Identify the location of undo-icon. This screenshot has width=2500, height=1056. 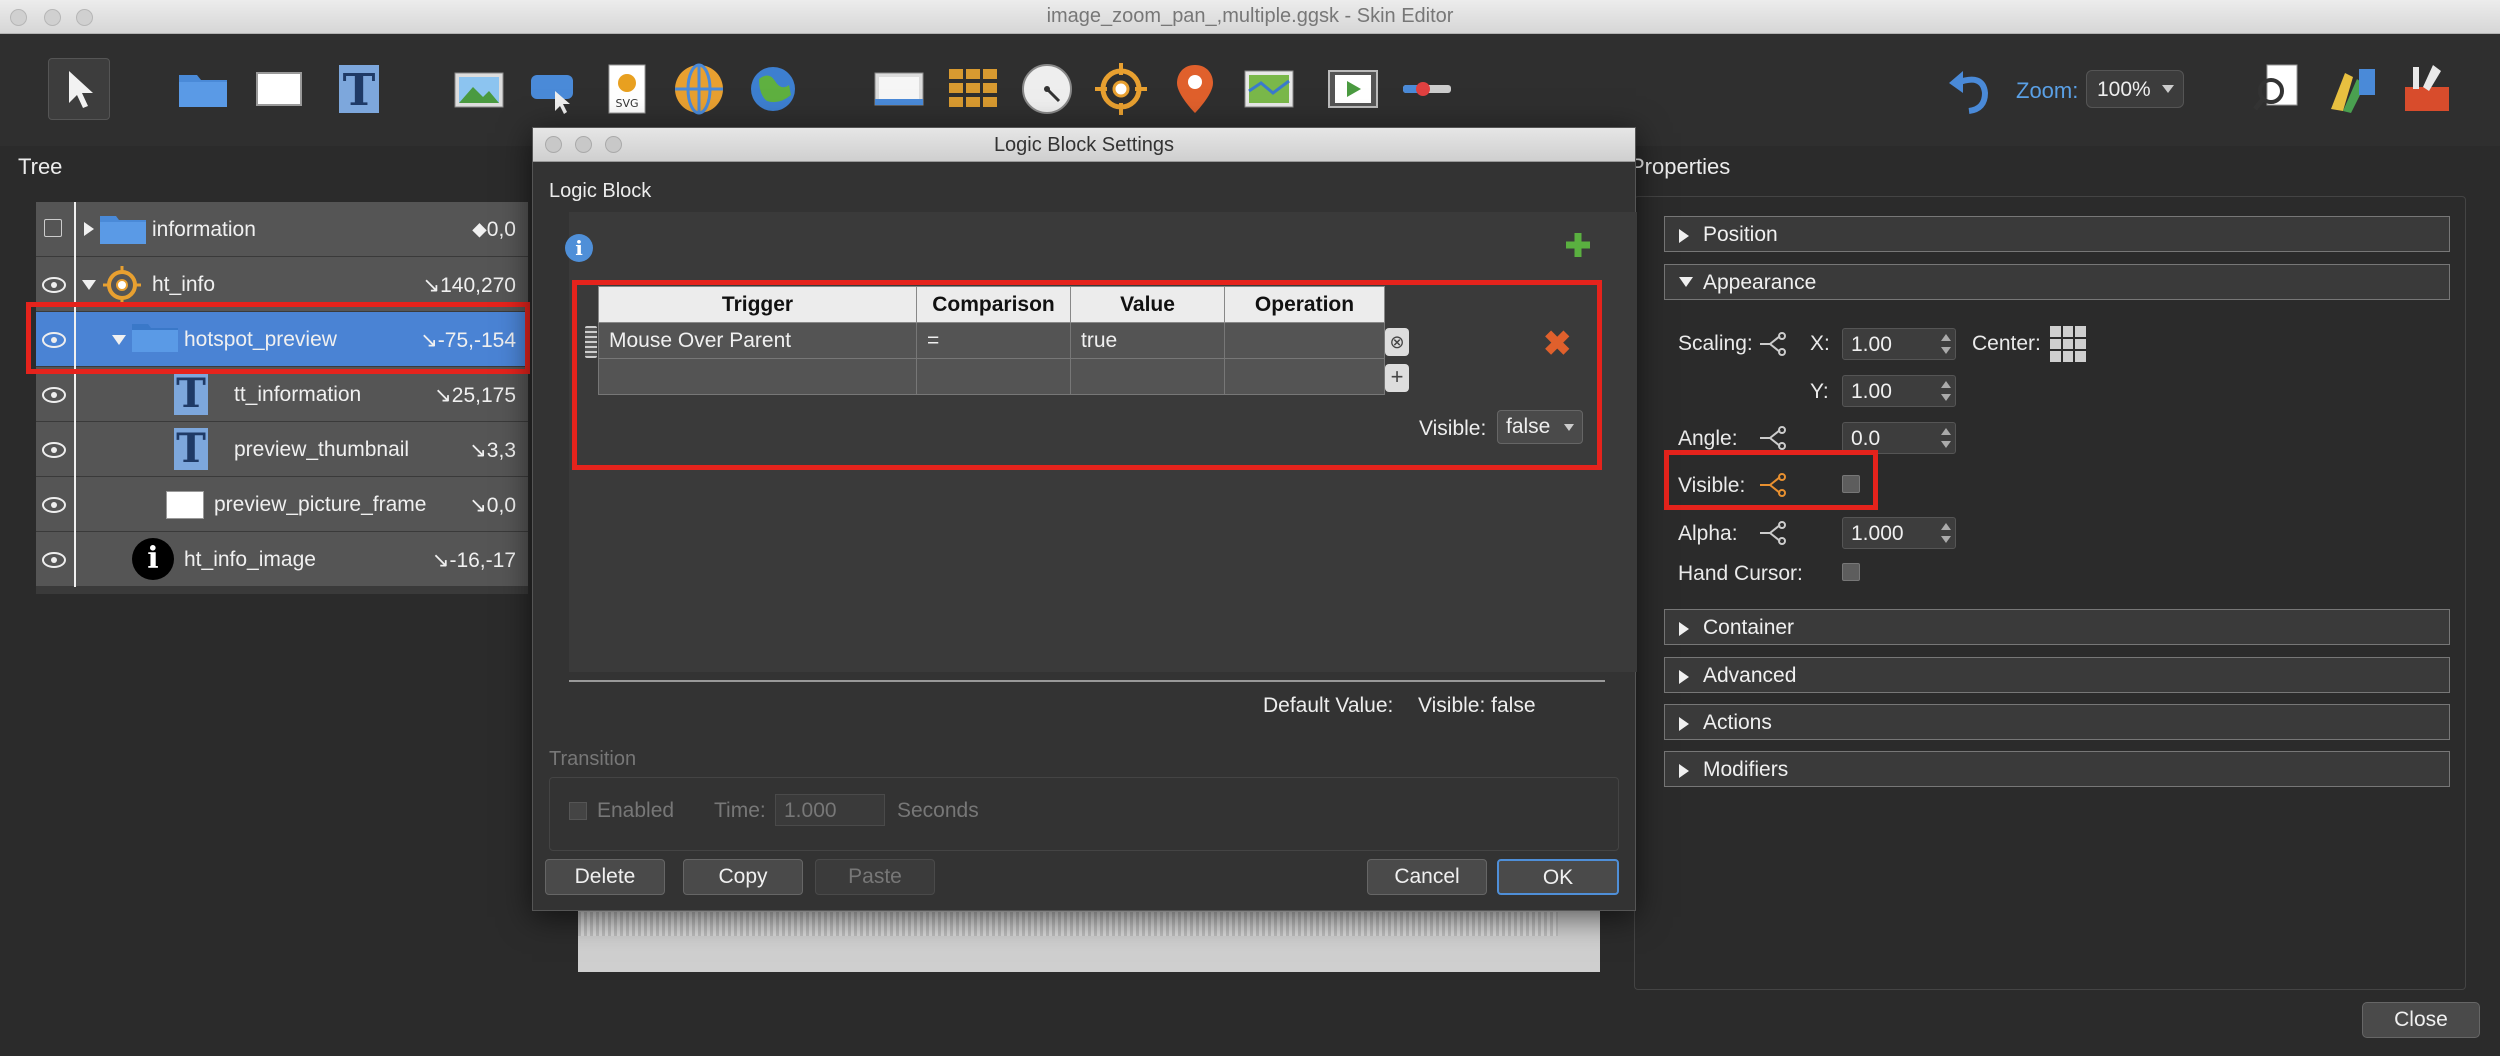
(1971, 89).